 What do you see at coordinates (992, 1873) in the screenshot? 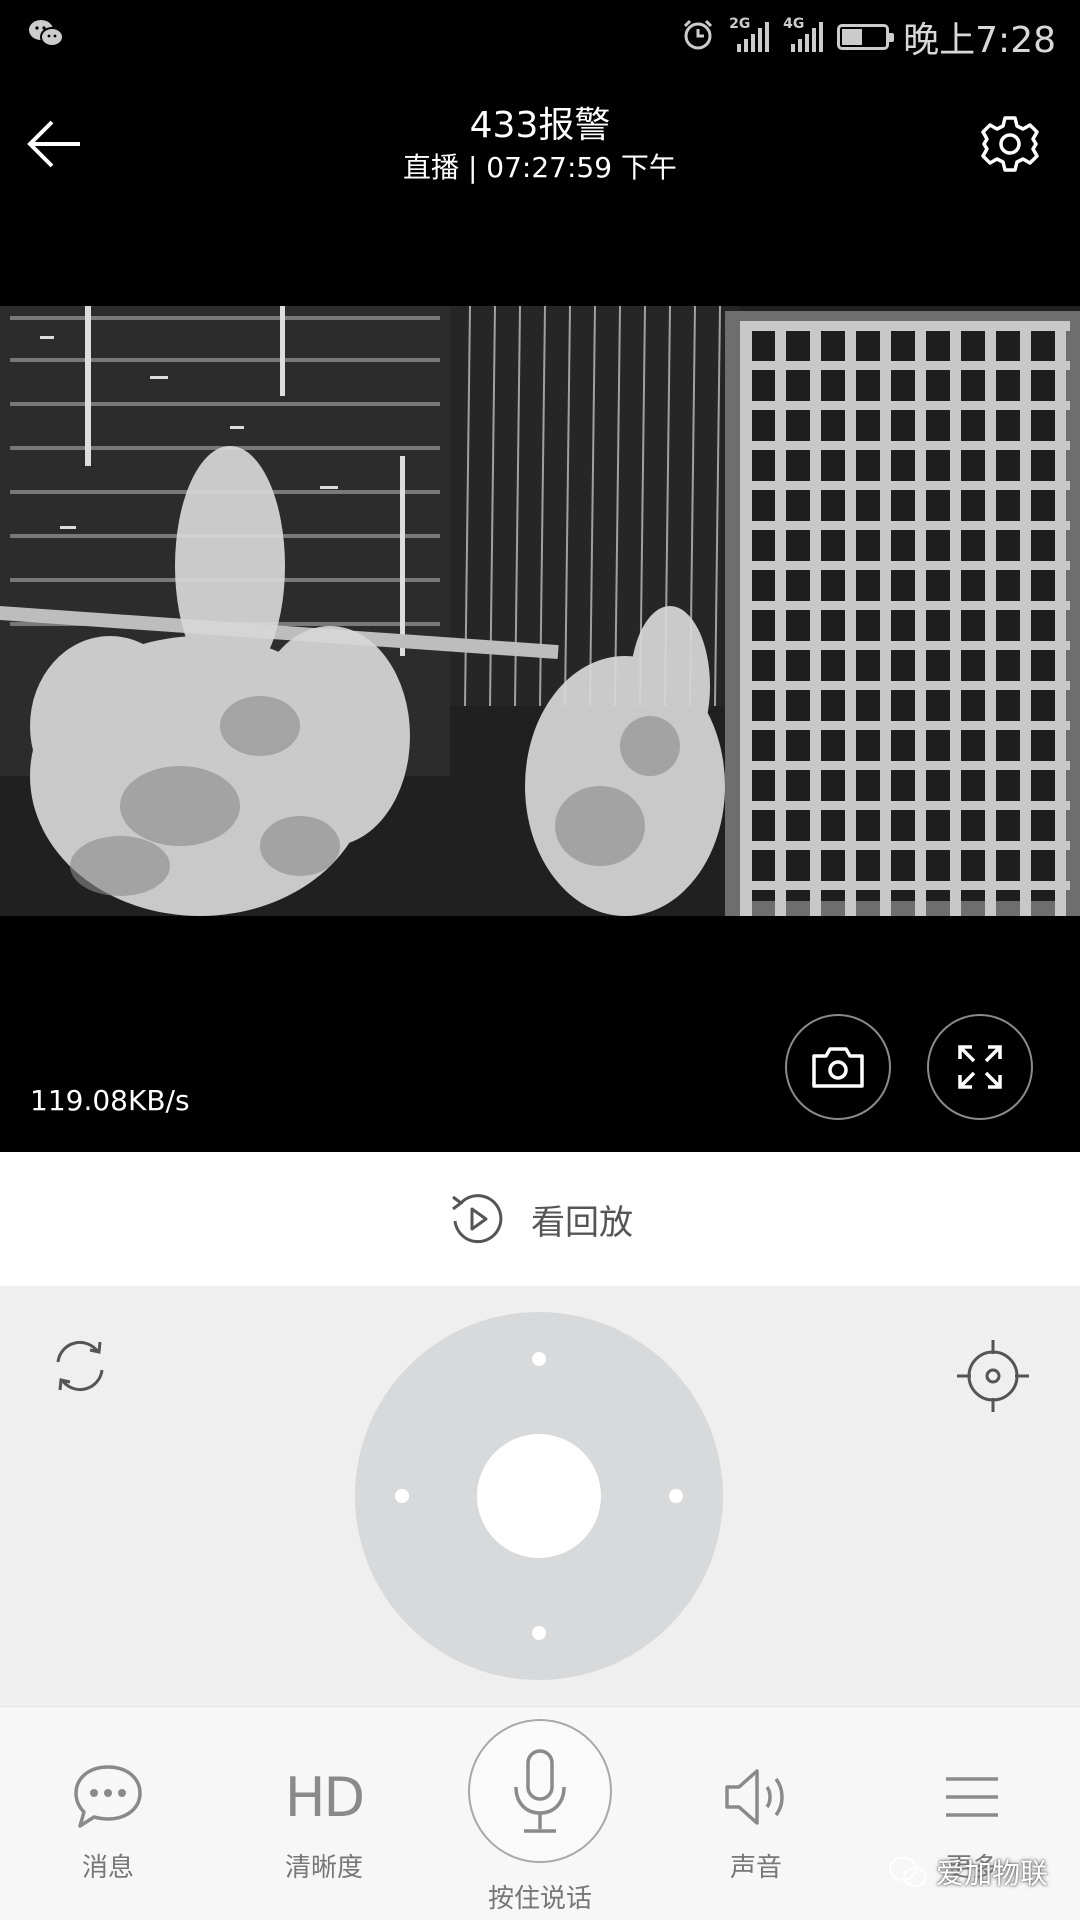
I see `watermark-text: 爱加物联` at bounding box center [992, 1873].